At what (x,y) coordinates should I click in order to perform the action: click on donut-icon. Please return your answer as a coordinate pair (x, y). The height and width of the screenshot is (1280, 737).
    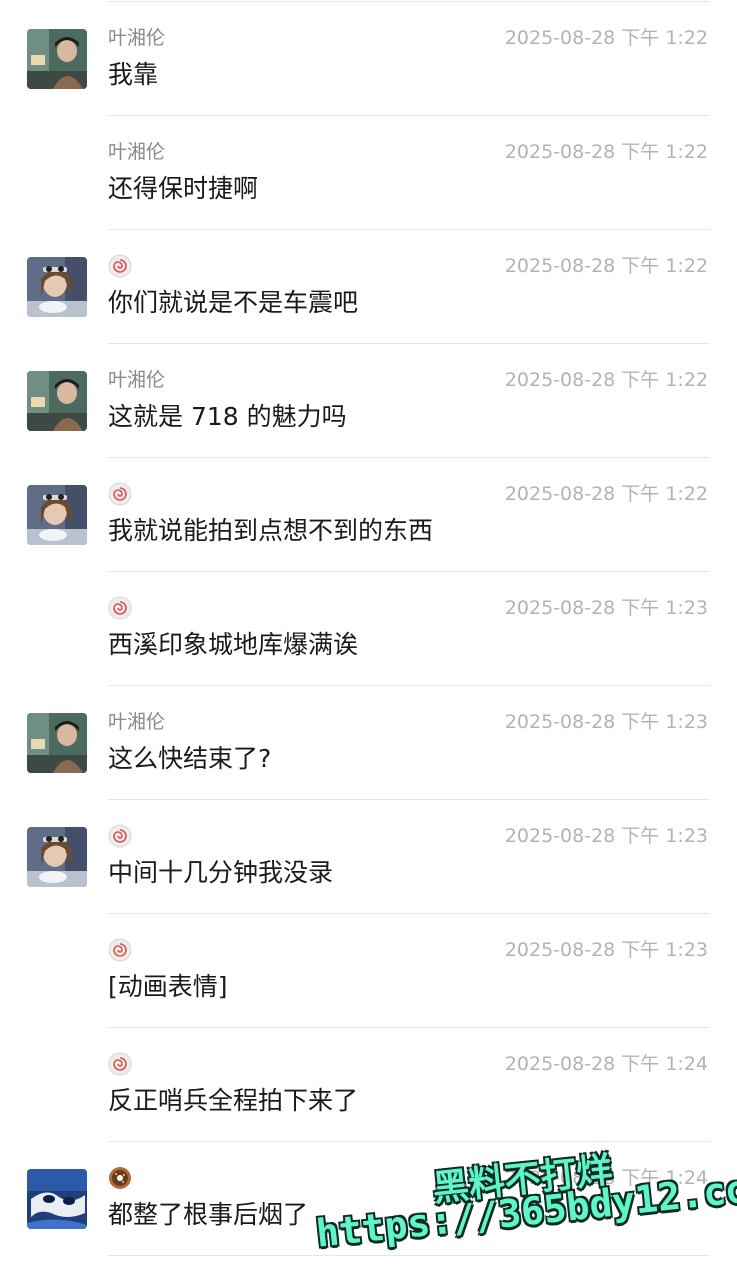
    Looking at the image, I should click on (121, 1178).